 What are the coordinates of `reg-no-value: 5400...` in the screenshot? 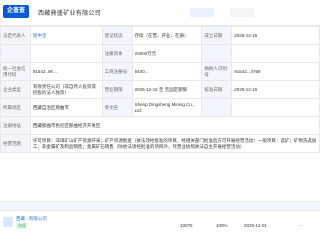 It's located at (167, 71).